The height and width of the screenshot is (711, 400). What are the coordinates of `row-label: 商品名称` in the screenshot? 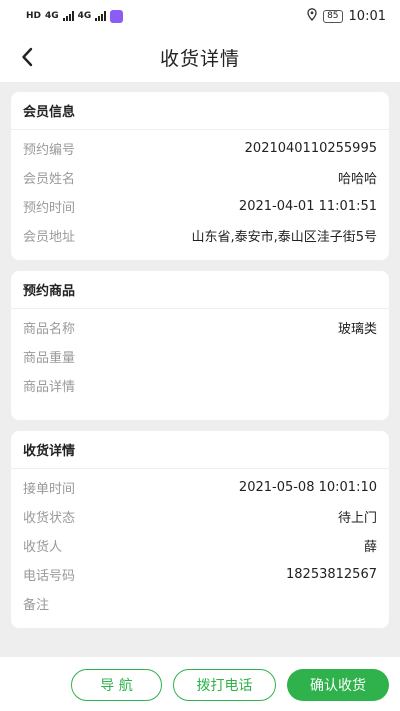 It's located at (49, 329).